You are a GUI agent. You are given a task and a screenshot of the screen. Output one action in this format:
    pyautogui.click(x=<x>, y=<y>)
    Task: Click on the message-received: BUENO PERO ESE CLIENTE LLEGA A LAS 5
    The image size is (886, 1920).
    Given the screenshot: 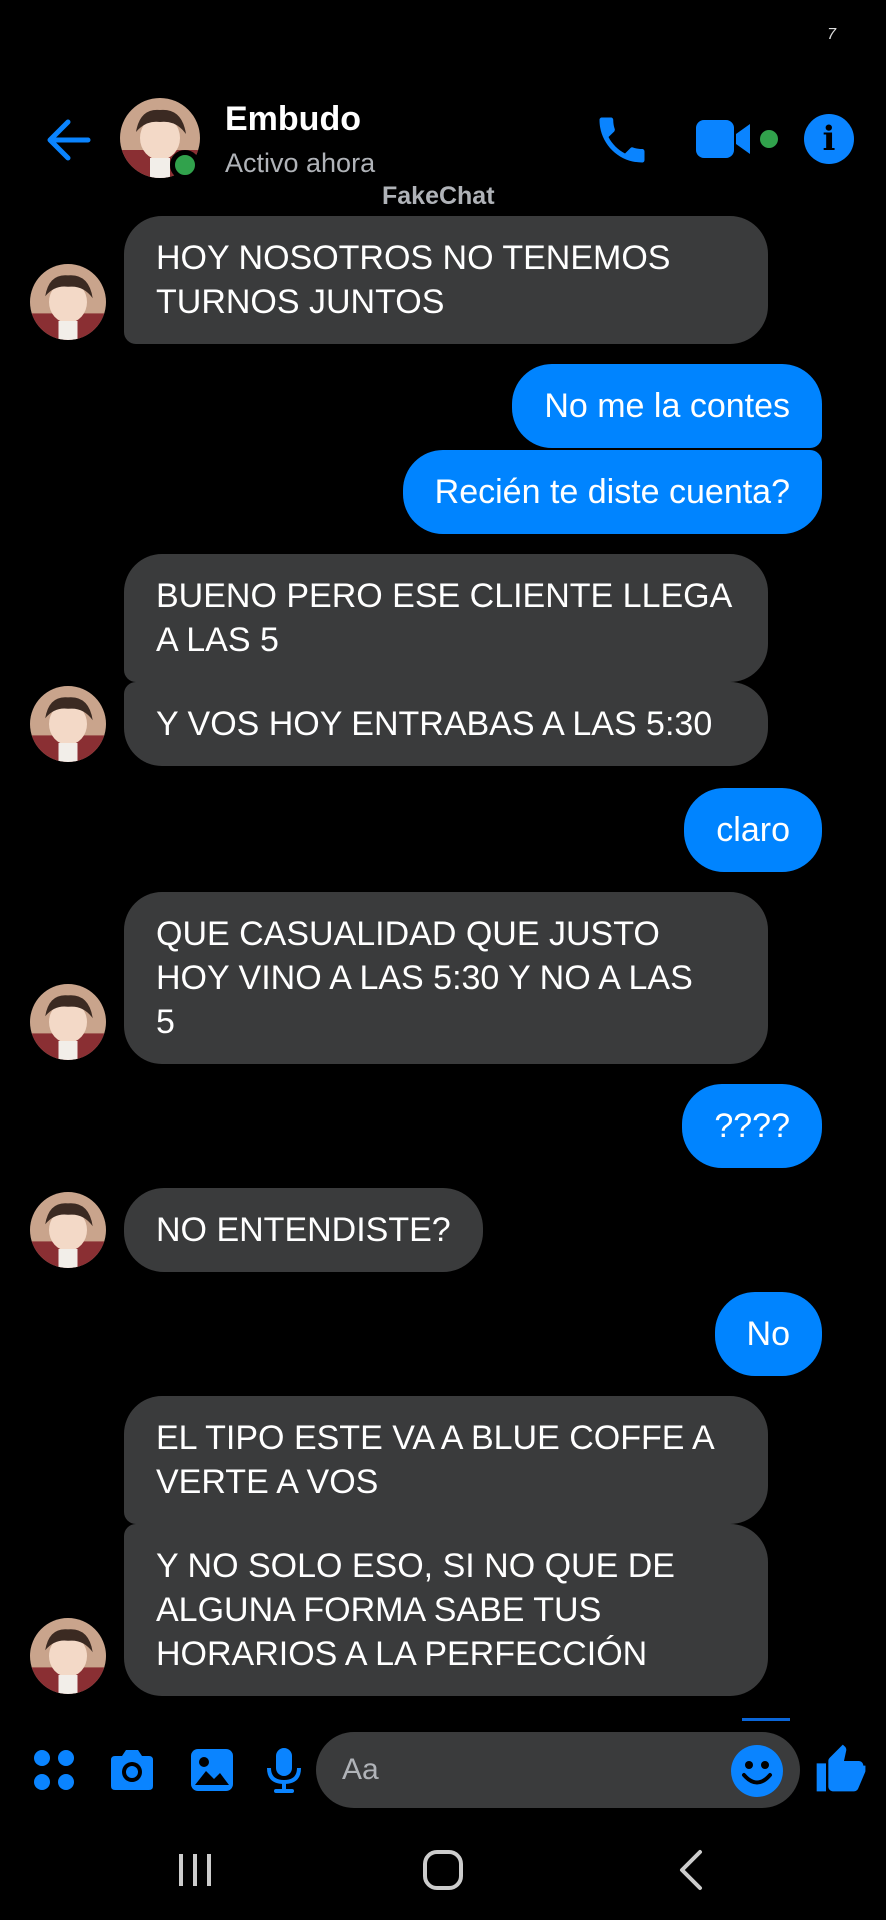 What is the action you would take?
    pyautogui.click(x=446, y=618)
    